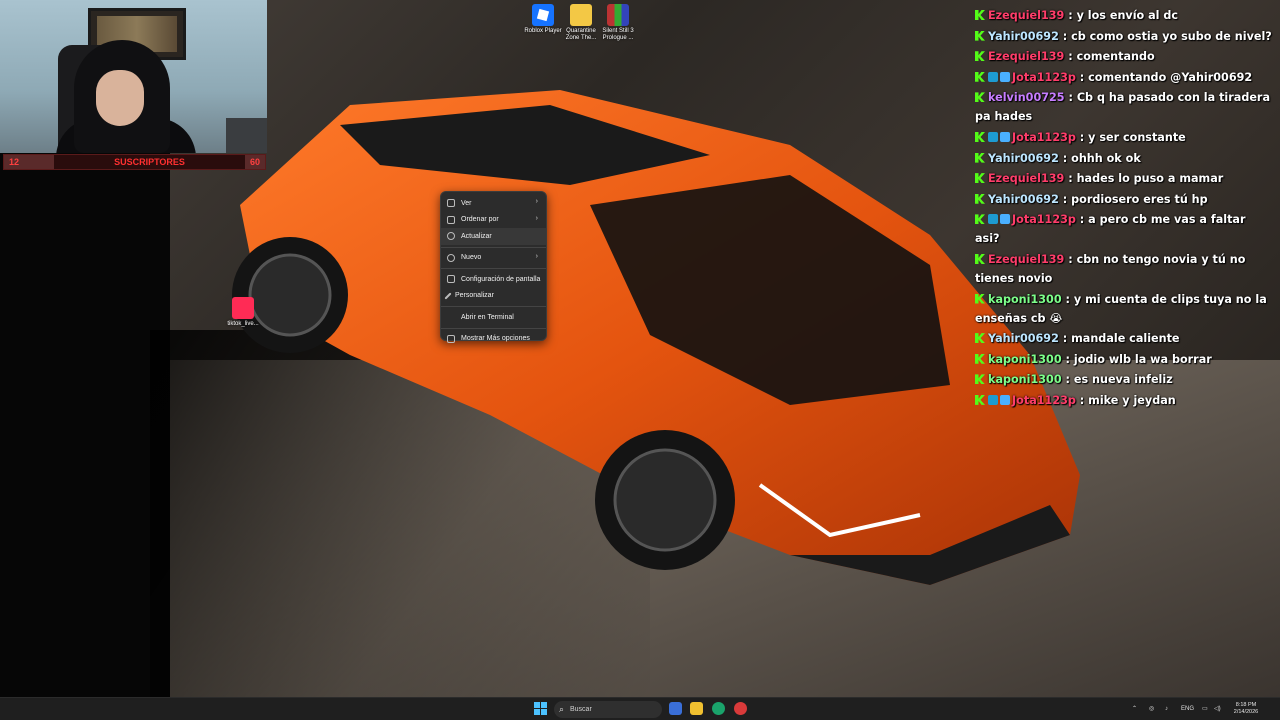  I want to click on chat-text: mike y jeydan, so click(1132, 400).